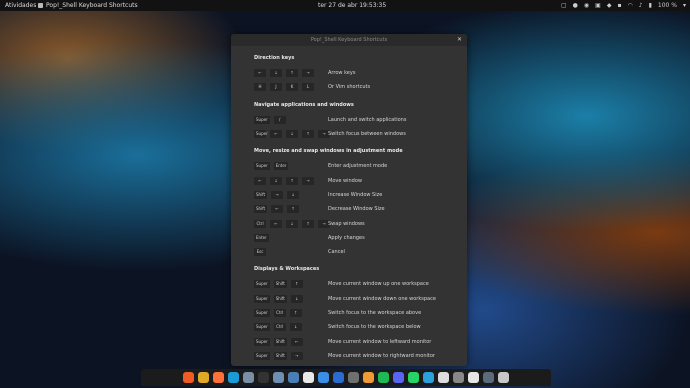 The height and width of the screenshot is (388, 690). Describe the element at coordinates (586, 5) in the screenshot. I see `tray-app-icon: ◉` at that location.